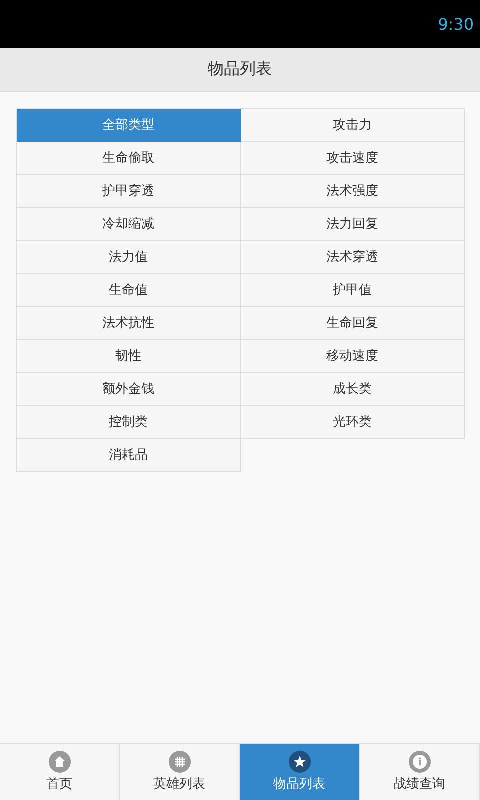 The width and height of the screenshot is (480, 800). Describe the element at coordinates (129, 224) in the screenshot. I see `category-item: 冷却缩减` at that location.